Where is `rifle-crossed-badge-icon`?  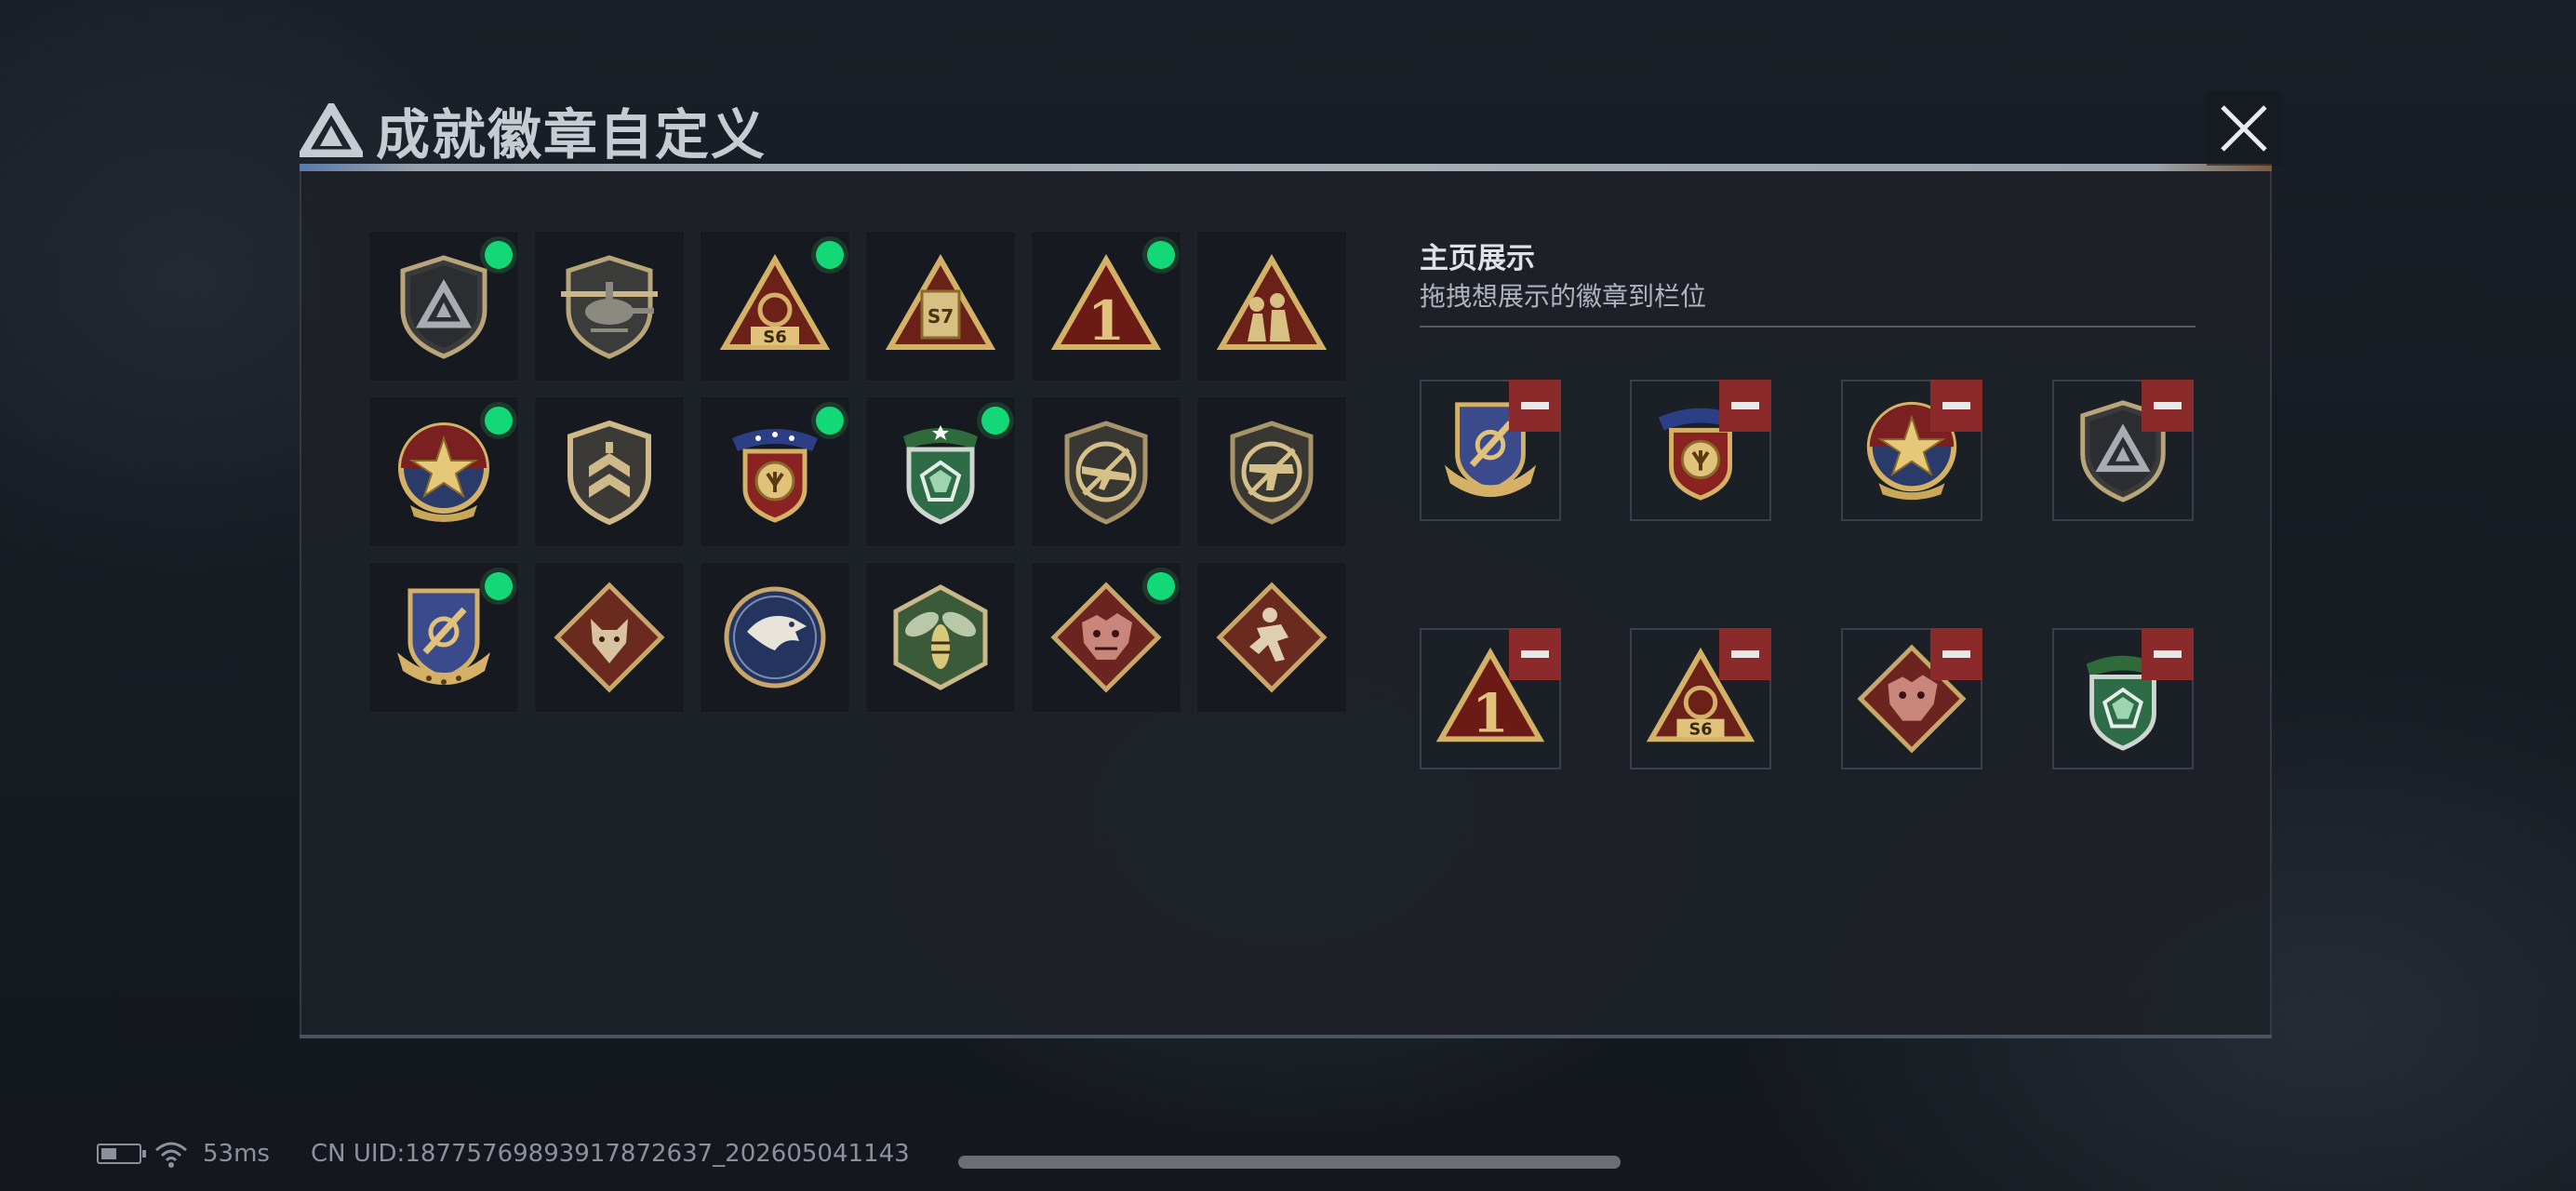
rifle-crossed-badge-icon is located at coordinates (1106, 473).